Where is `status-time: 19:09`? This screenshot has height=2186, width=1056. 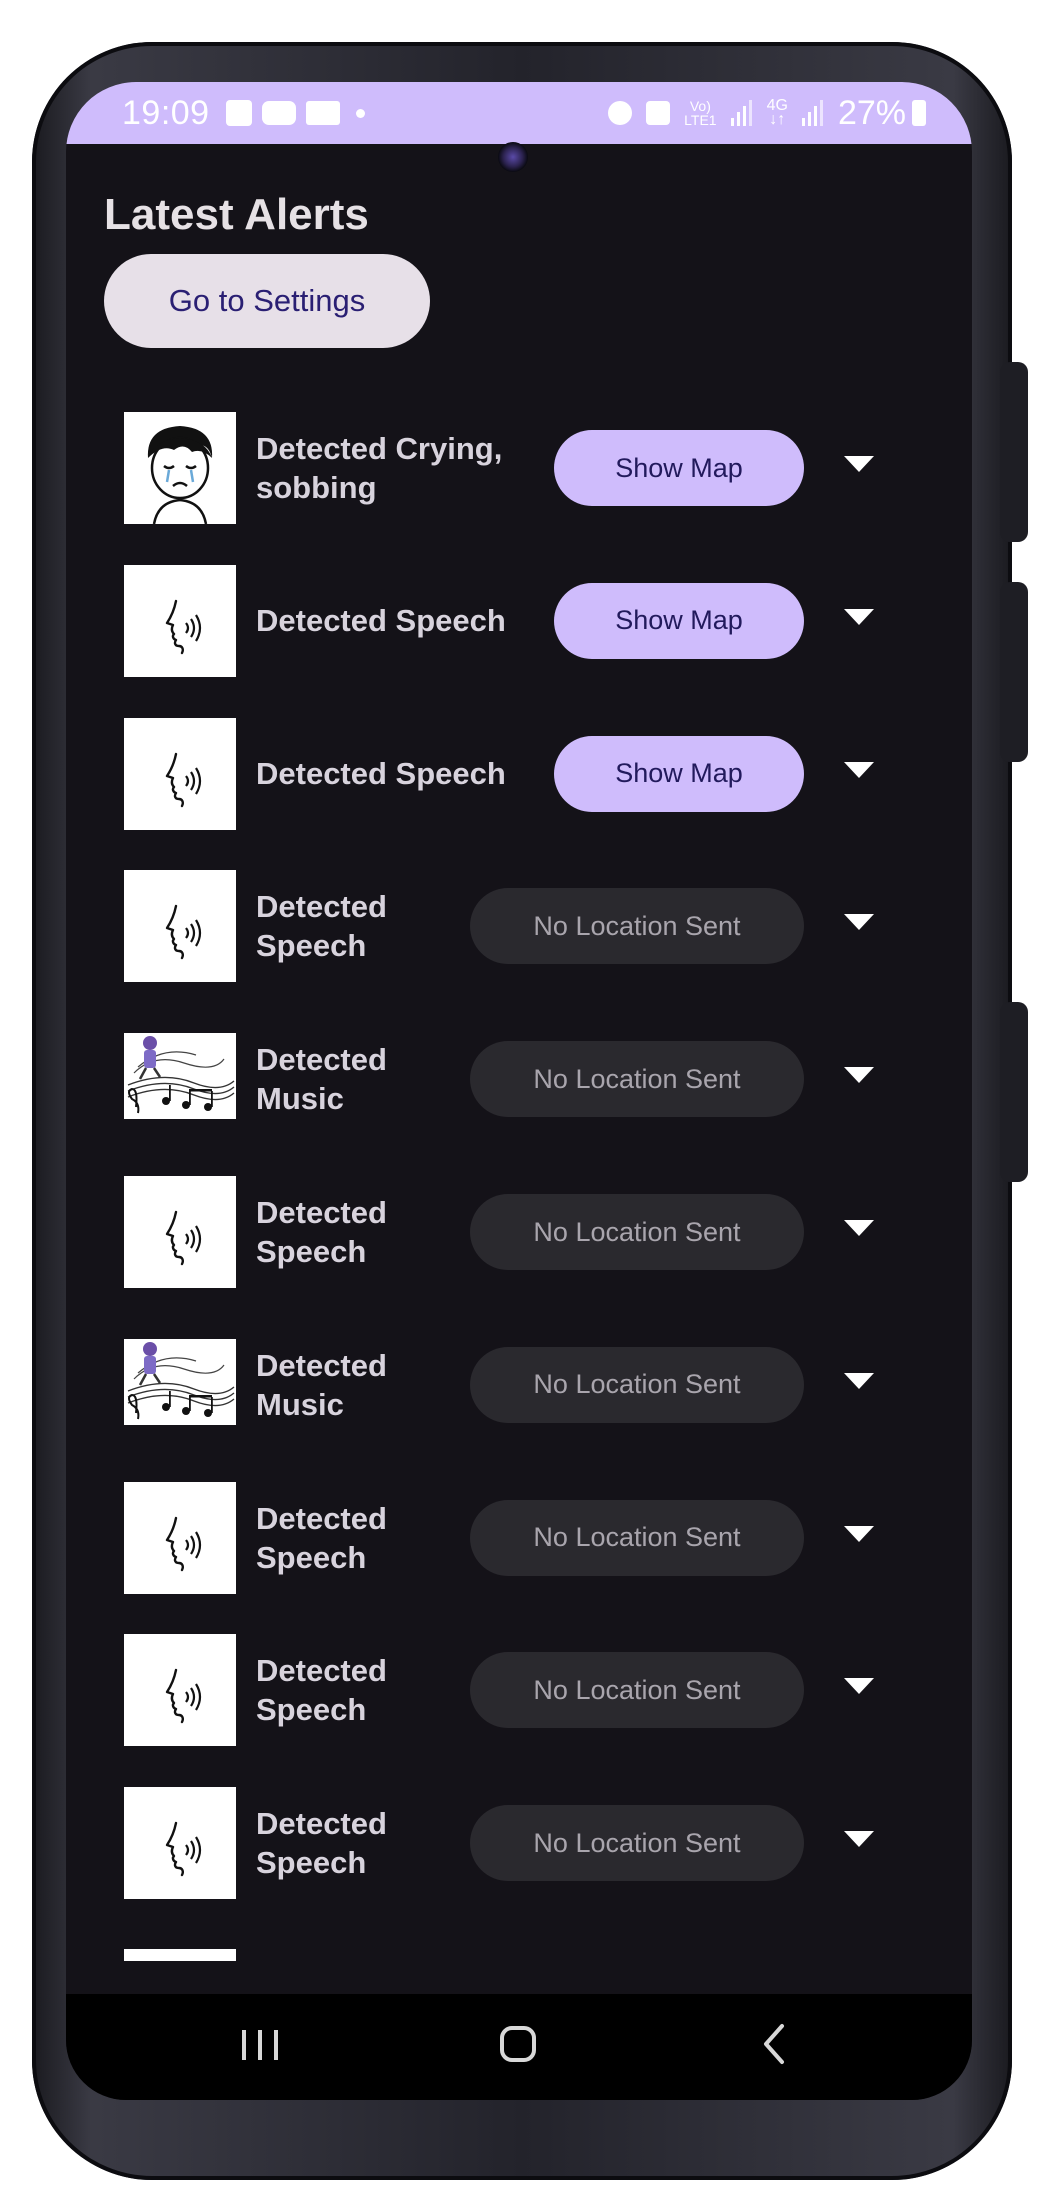 status-time: 19:09 is located at coordinates (166, 112).